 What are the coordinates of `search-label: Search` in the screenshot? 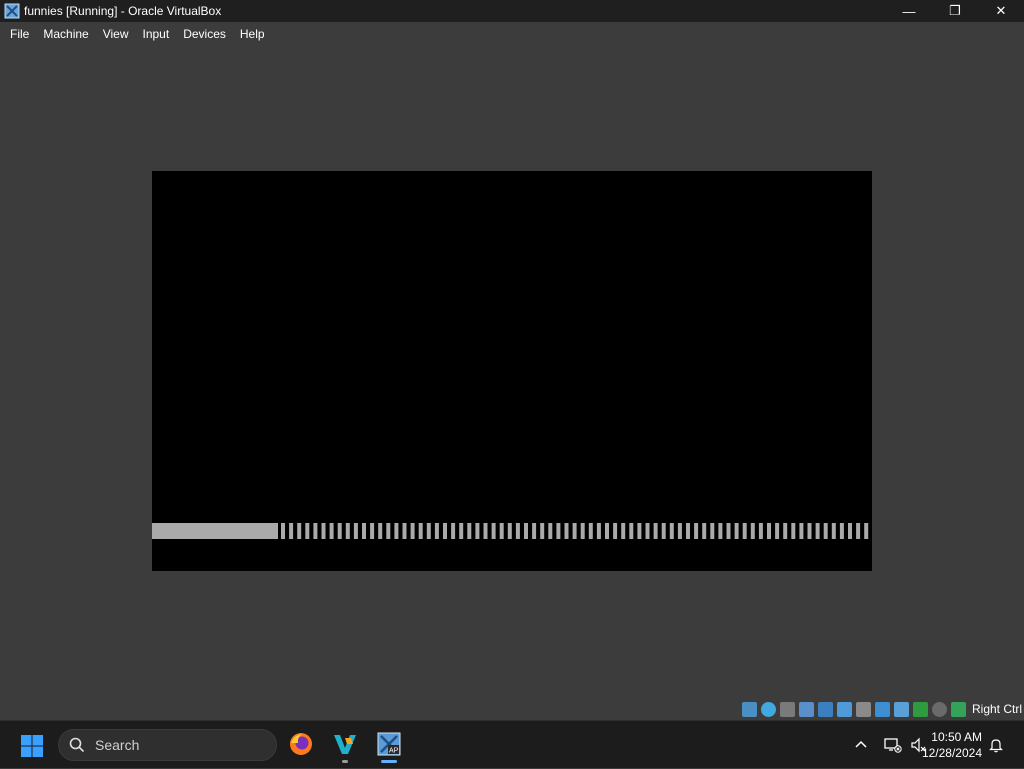 It's located at (117, 745).